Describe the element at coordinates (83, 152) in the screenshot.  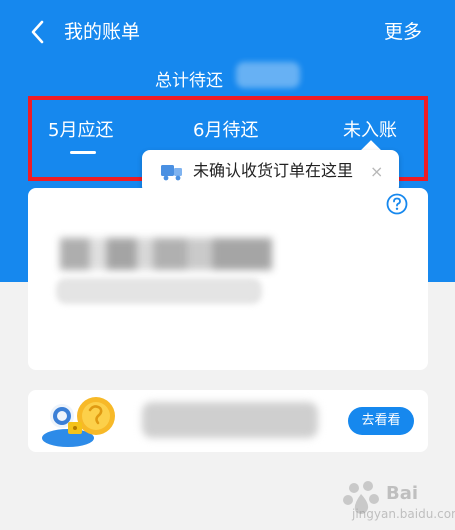
I see `active-tab-indicator` at that location.